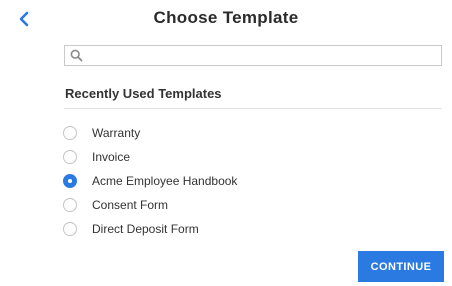 This screenshot has width=452, height=286. I want to click on option-label: Warranty, so click(116, 133).